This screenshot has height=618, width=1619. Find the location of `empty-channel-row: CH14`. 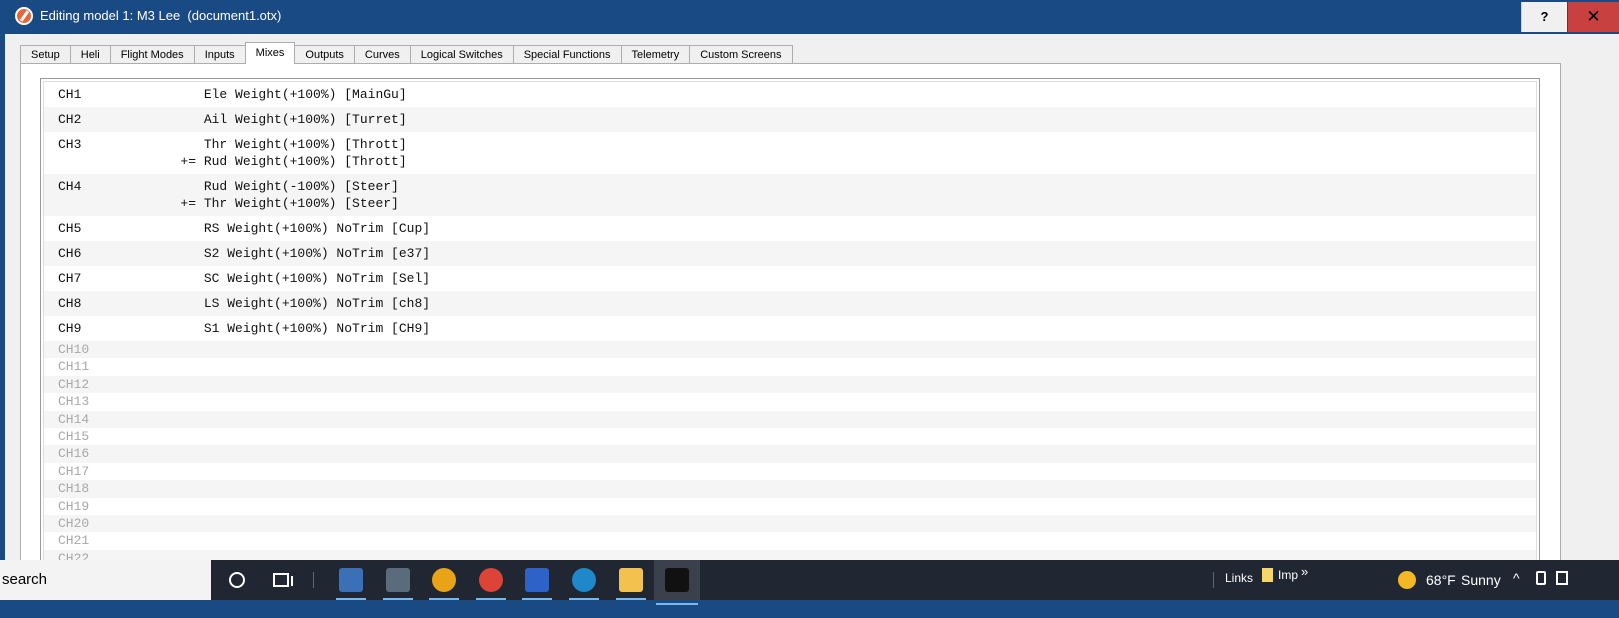

empty-channel-row: CH14 is located at coordinates (790, 419).